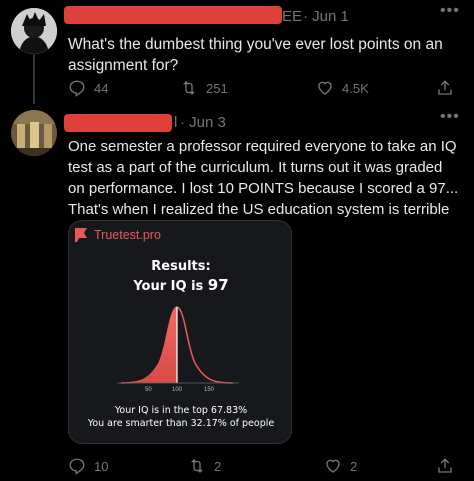 The height and width of the screenshot is (481, 474). Describe the element at coordinates (218, 285) in the screenshot. I see `iq-value: 97` at that location.